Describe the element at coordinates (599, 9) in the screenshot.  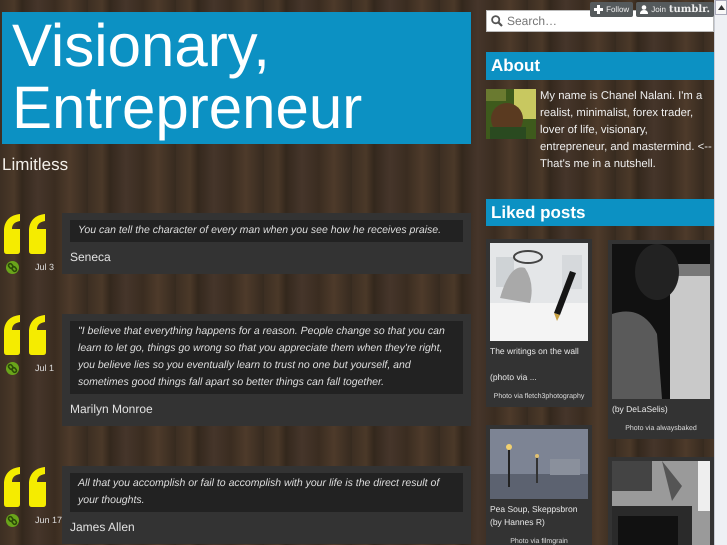
I see `plus-icon` at that location.